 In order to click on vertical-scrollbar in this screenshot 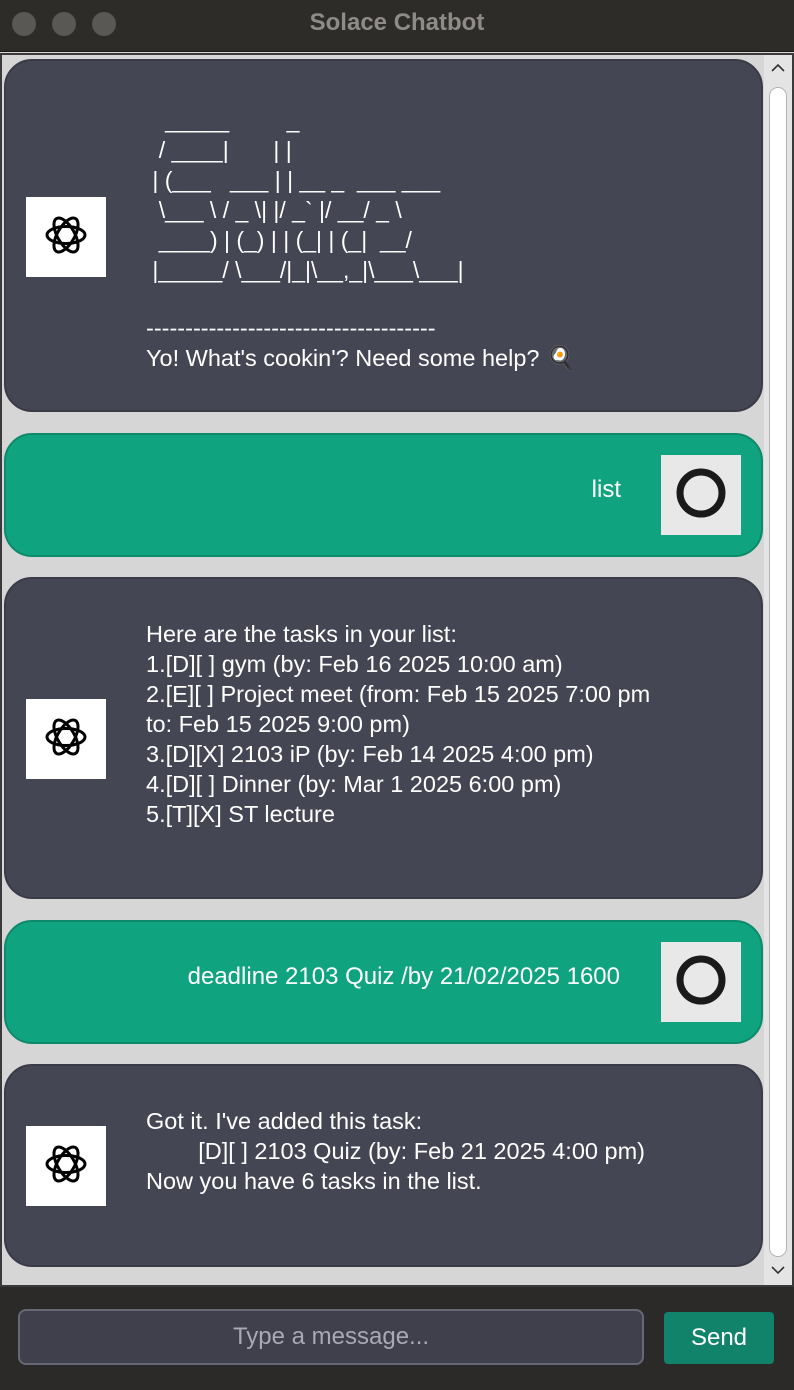, I will do `click(778, 670)`.